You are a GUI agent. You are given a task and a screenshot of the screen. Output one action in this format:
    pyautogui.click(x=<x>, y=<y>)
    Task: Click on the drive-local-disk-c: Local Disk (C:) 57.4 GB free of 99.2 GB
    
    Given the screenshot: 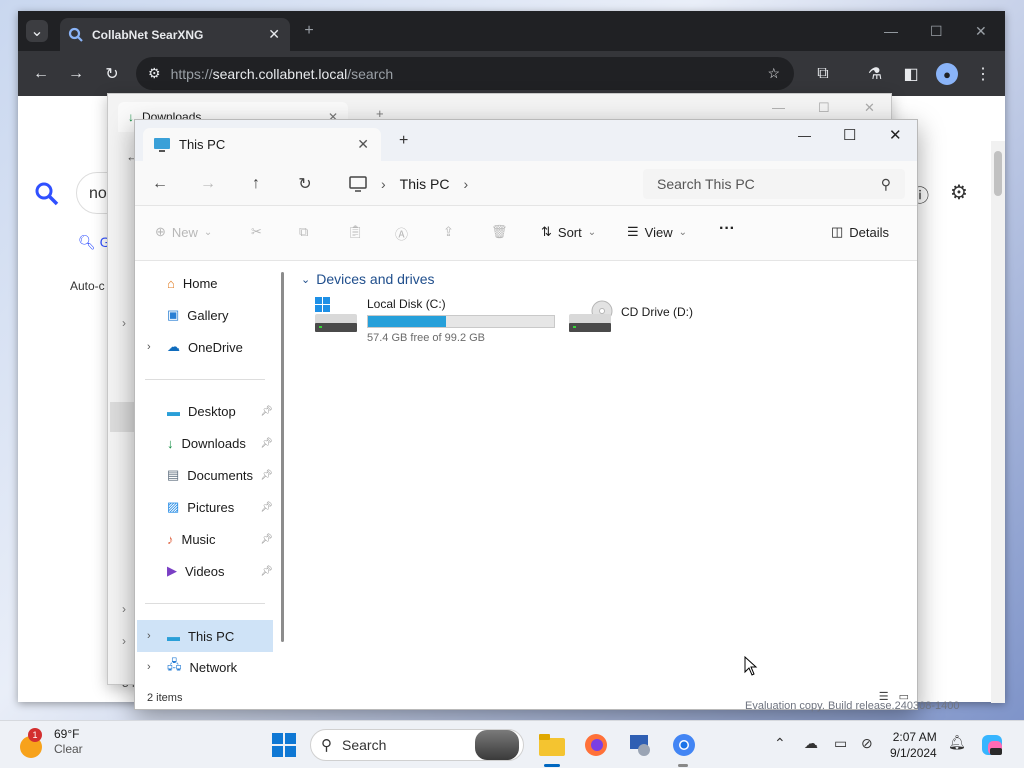 What is the action you would take?
    pyautogui.click(x=435, y=320)
    